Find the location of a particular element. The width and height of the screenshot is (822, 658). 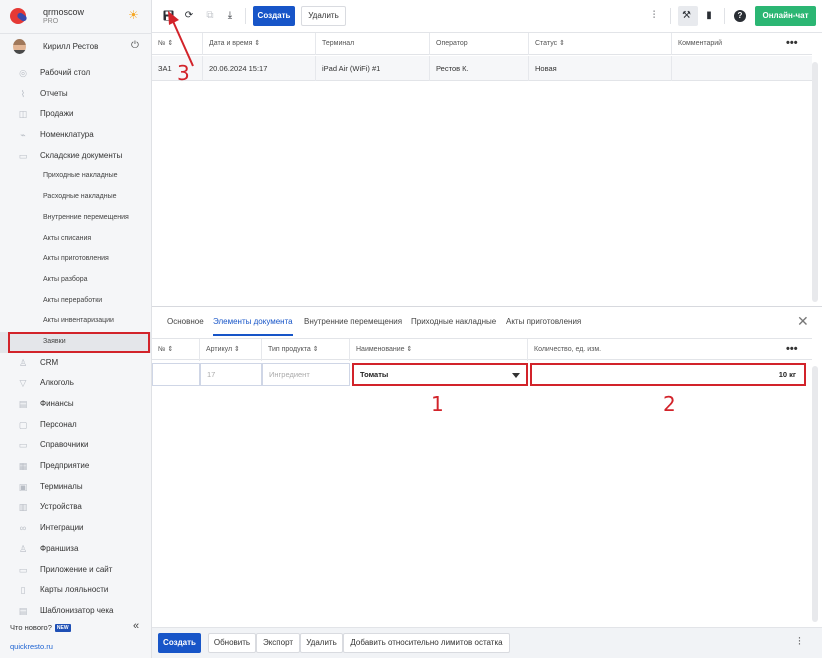

sidebar-item: ▤ Шаблонизатор чека is located at coordinates (76, 611).